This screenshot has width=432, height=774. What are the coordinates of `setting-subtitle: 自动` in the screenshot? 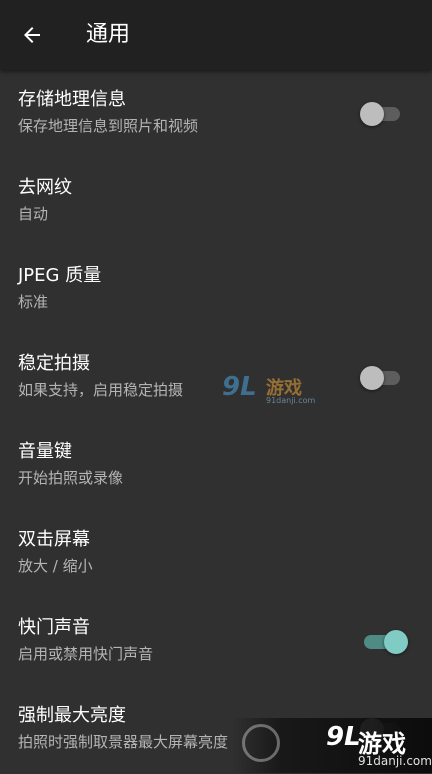 It's located at (33, 214).